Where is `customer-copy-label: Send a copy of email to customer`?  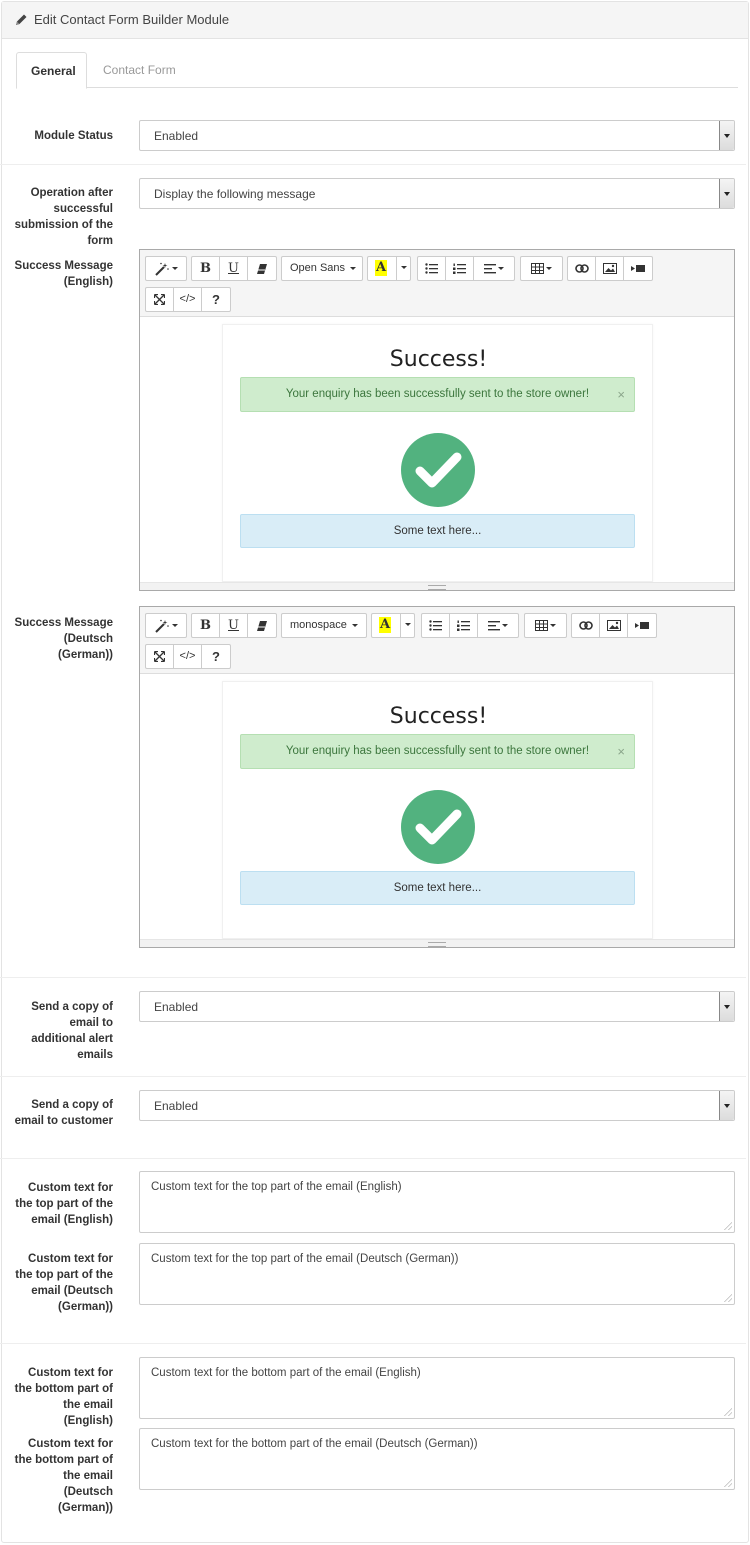 customer-copy-label: Send a copy of email to customer is located at coordinates (63, 1113).